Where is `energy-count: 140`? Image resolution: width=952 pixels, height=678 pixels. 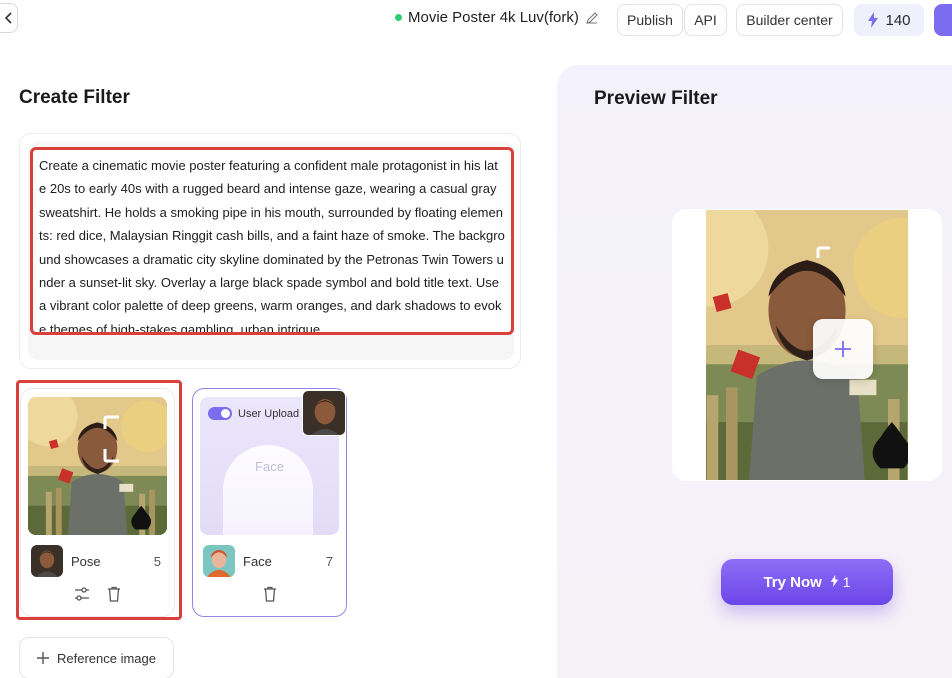
energy-count: 140 is located at coordinates (898, 20).